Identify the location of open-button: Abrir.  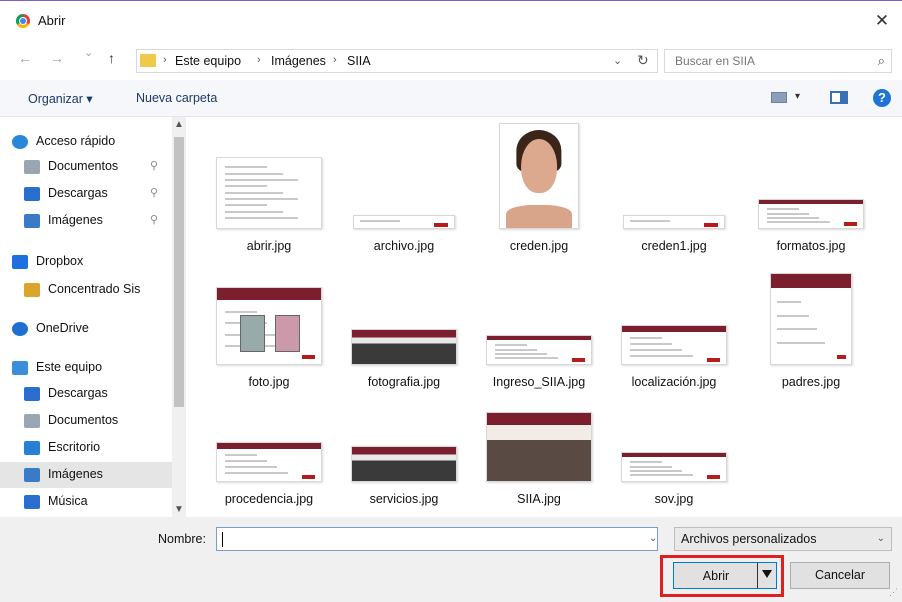
(725, 575).